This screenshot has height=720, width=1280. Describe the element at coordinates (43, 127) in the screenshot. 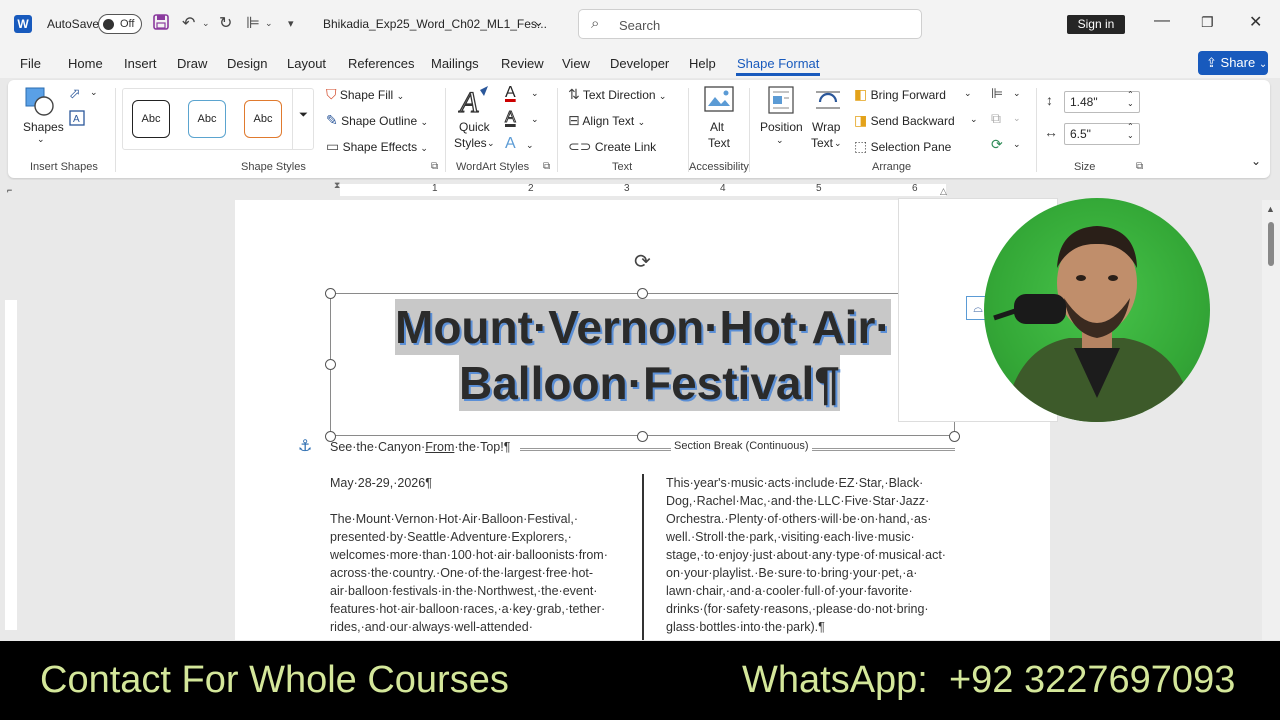

I see `shapes-button: Shapes` at that location.